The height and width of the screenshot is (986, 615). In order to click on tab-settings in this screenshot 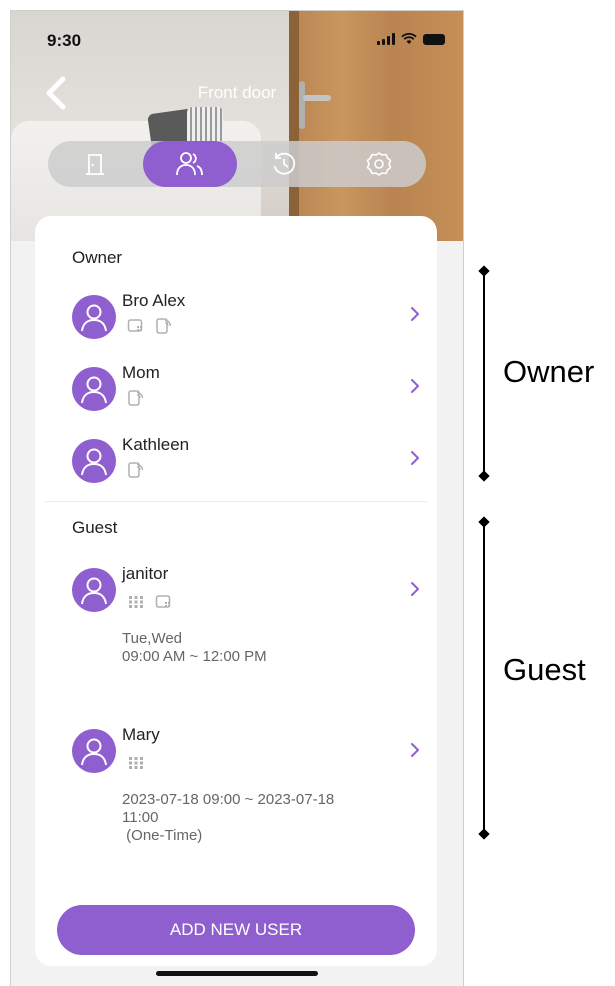, I will do `click(379, 164)`.